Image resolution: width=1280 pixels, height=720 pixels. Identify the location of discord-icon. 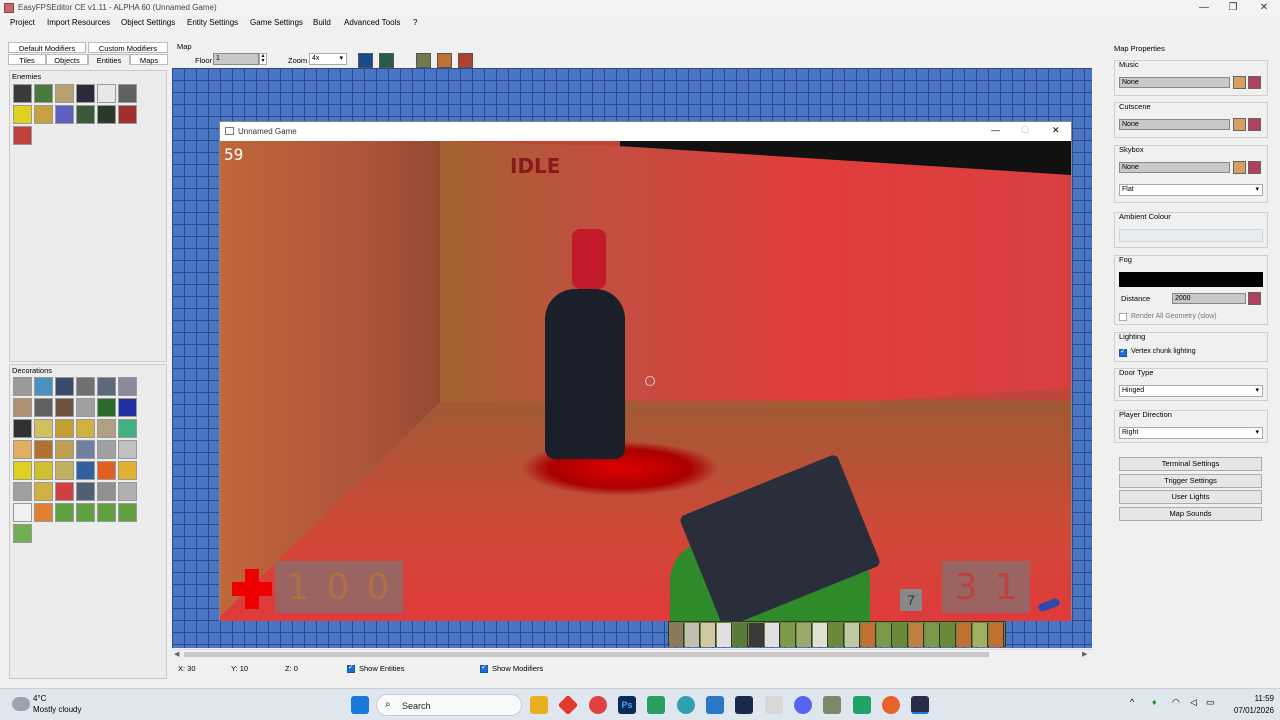
(803, 705).